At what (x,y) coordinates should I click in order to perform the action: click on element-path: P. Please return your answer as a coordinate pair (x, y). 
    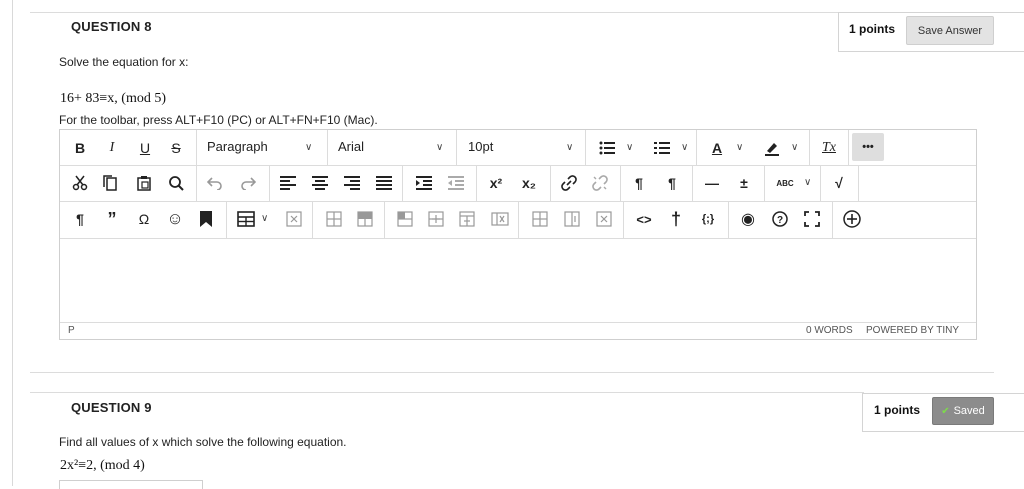
    Looking at the image, I should click on (71, 330).